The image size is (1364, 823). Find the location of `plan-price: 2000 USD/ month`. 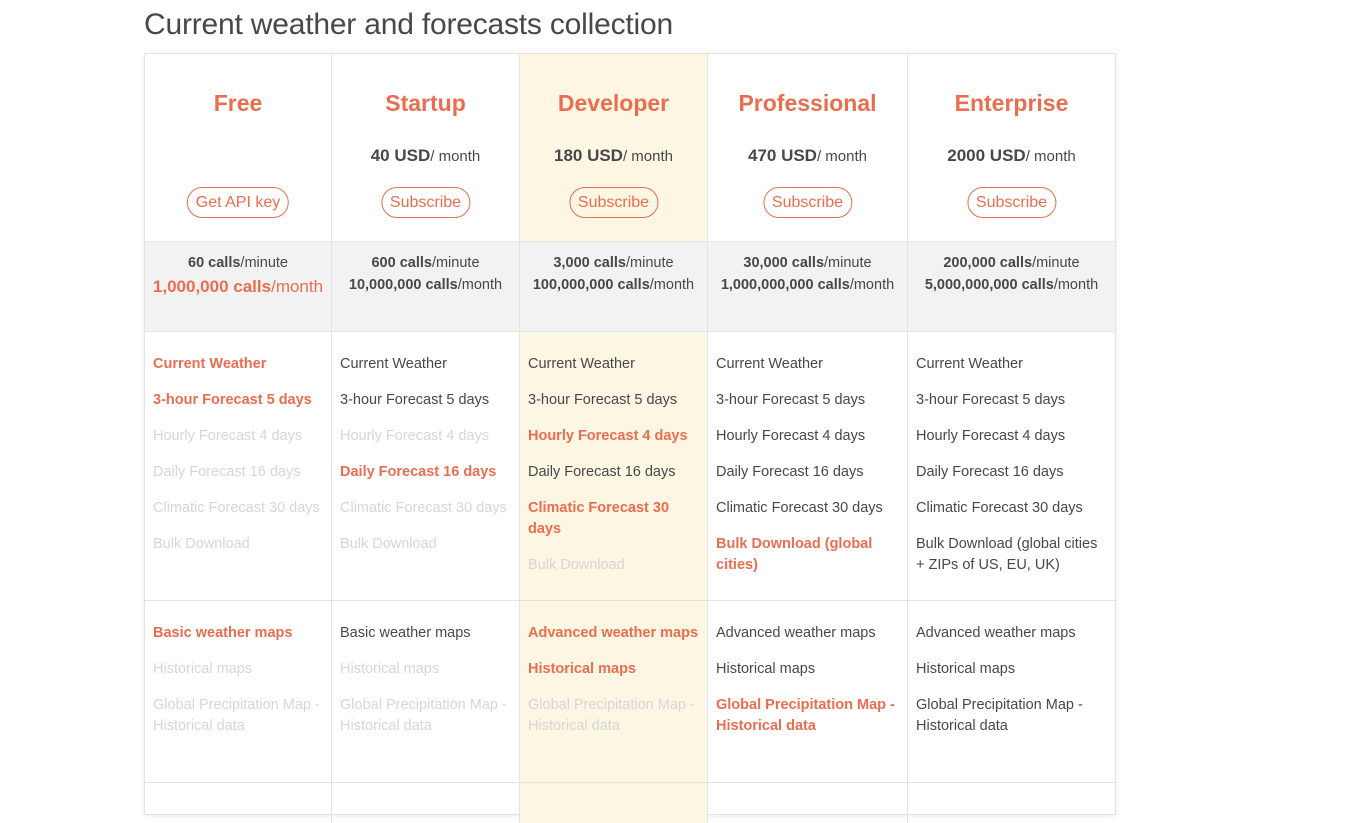

plan-price: 2000 USD/ month is located at coordinates (1011, 156).